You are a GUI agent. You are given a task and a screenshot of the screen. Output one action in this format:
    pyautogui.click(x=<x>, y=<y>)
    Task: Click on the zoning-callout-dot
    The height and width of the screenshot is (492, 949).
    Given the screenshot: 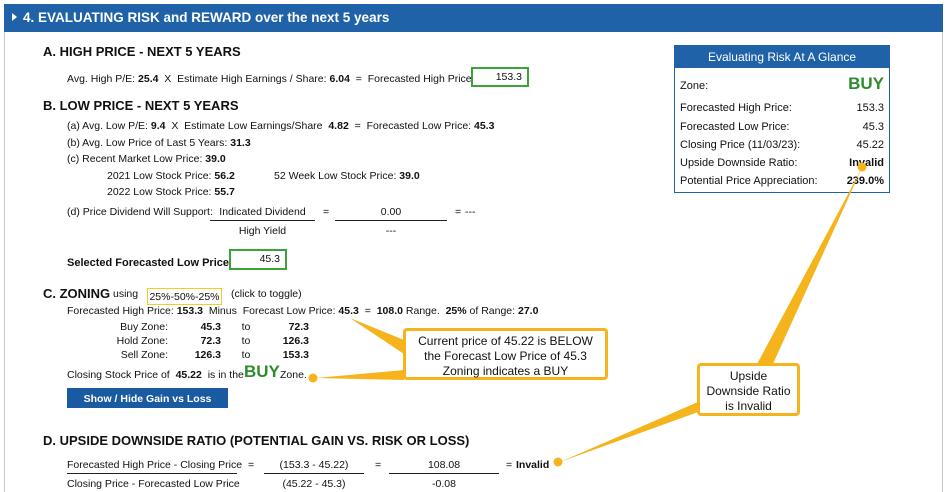 What is the action you would take?
    pyautogui.click(x=313, y=378)
    